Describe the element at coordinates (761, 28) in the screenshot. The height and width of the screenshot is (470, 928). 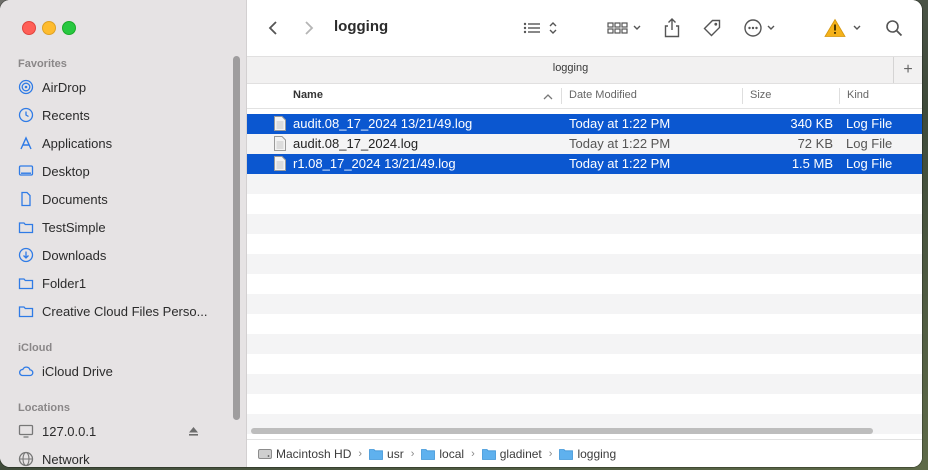
I see `action-menu-button` at that location.